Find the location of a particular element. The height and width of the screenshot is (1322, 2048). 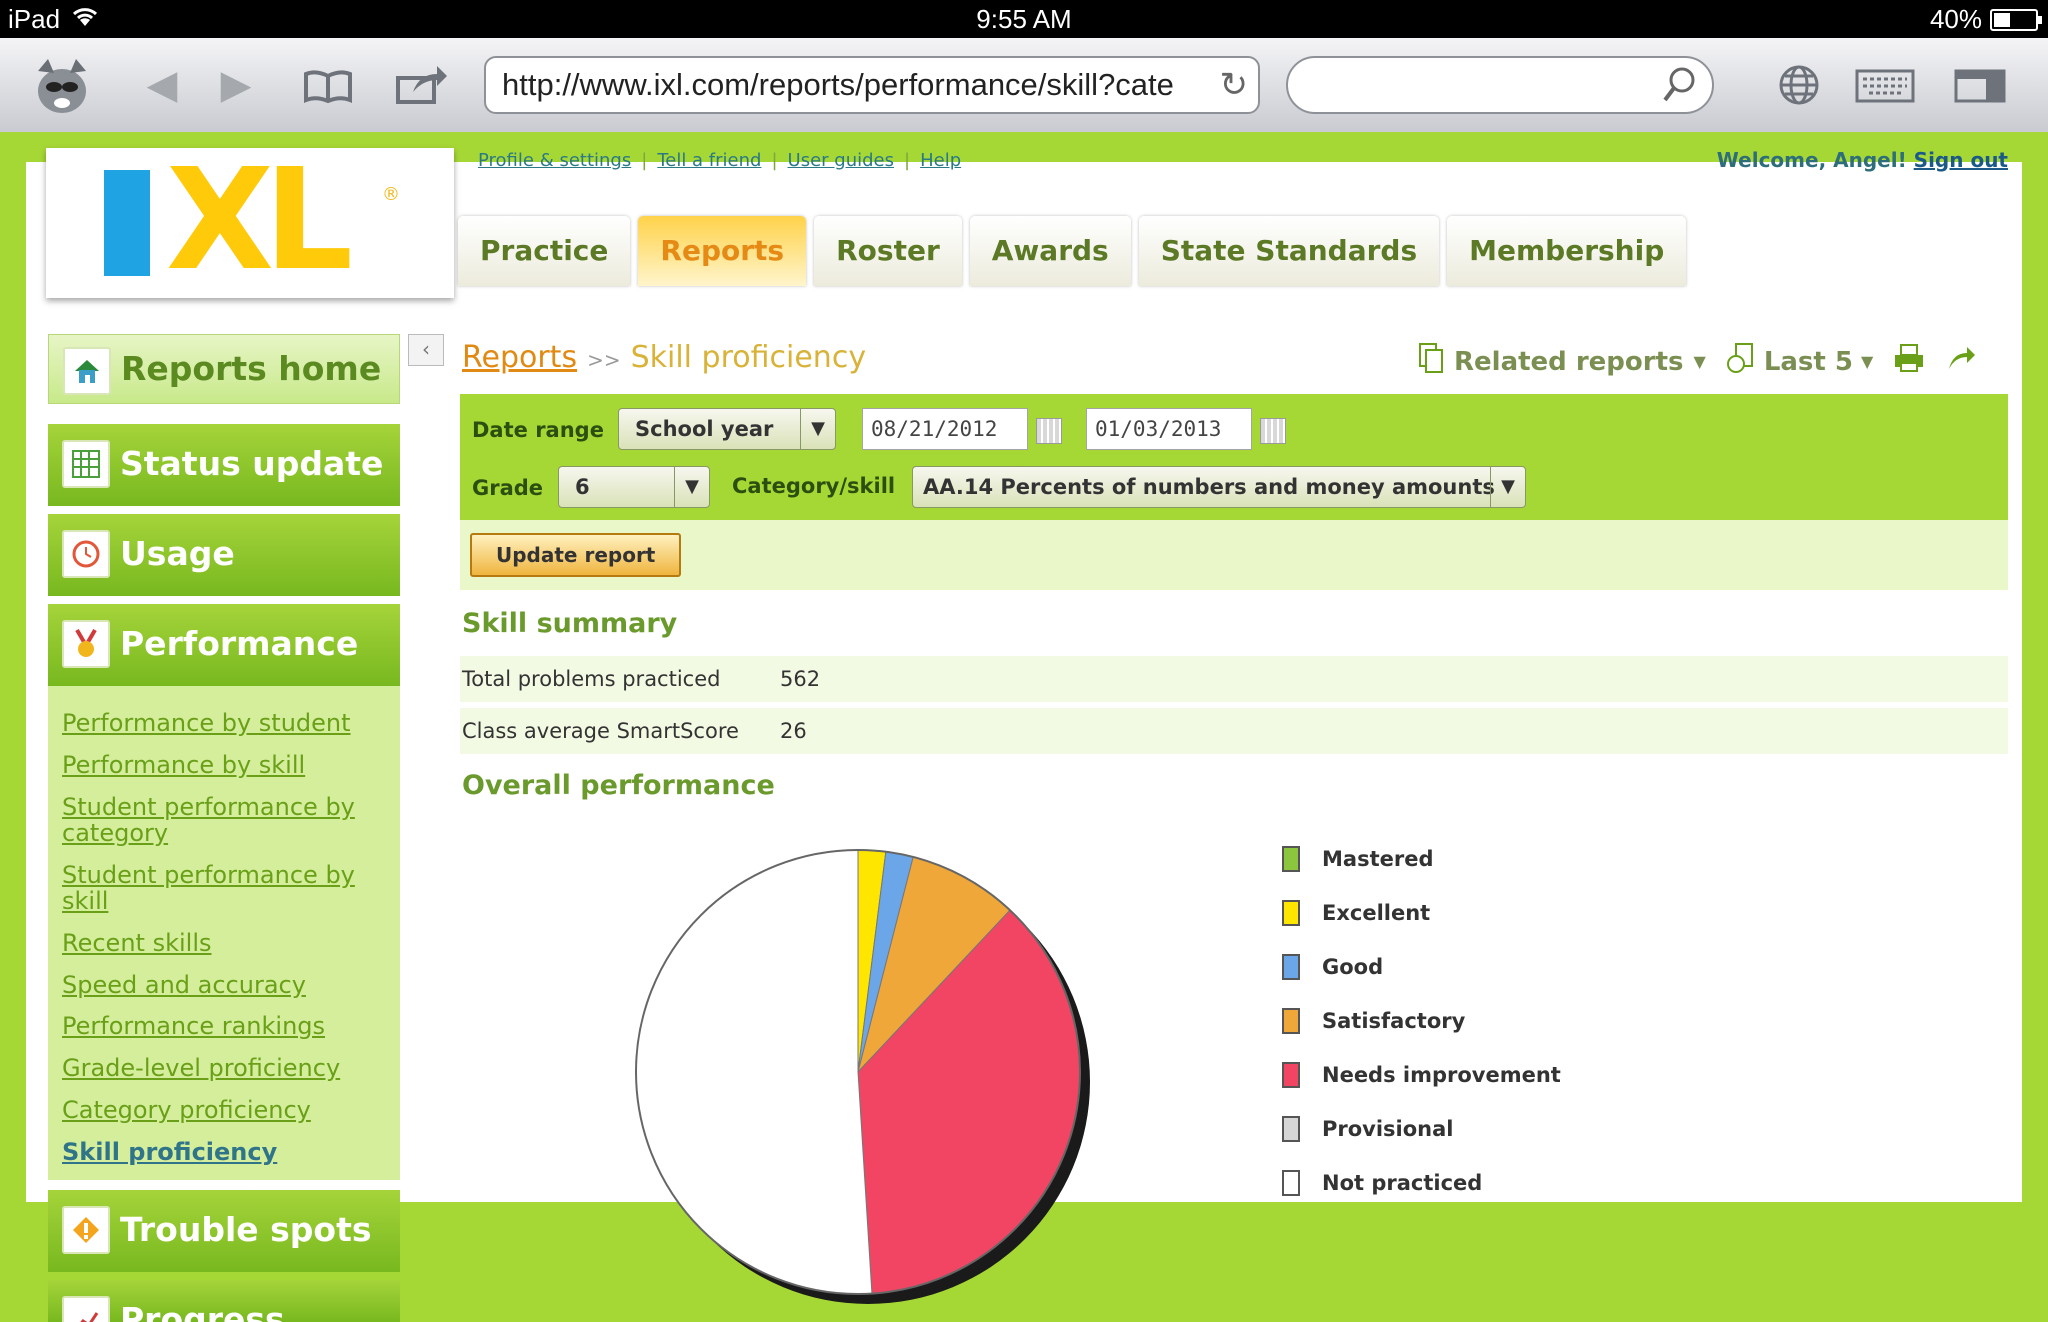

legend-item: Satisfactory is located at coordinates (1421, 1021).